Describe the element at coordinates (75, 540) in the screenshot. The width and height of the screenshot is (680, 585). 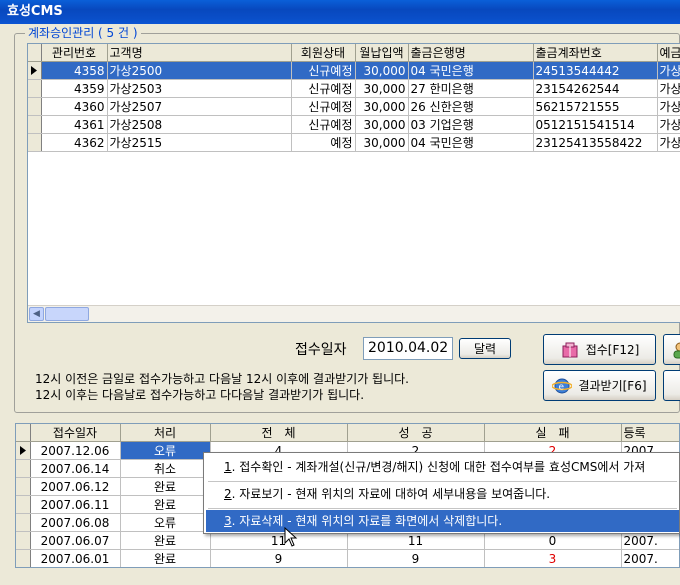
I see `cell-receipt-date: 2007.06.07` at that location.